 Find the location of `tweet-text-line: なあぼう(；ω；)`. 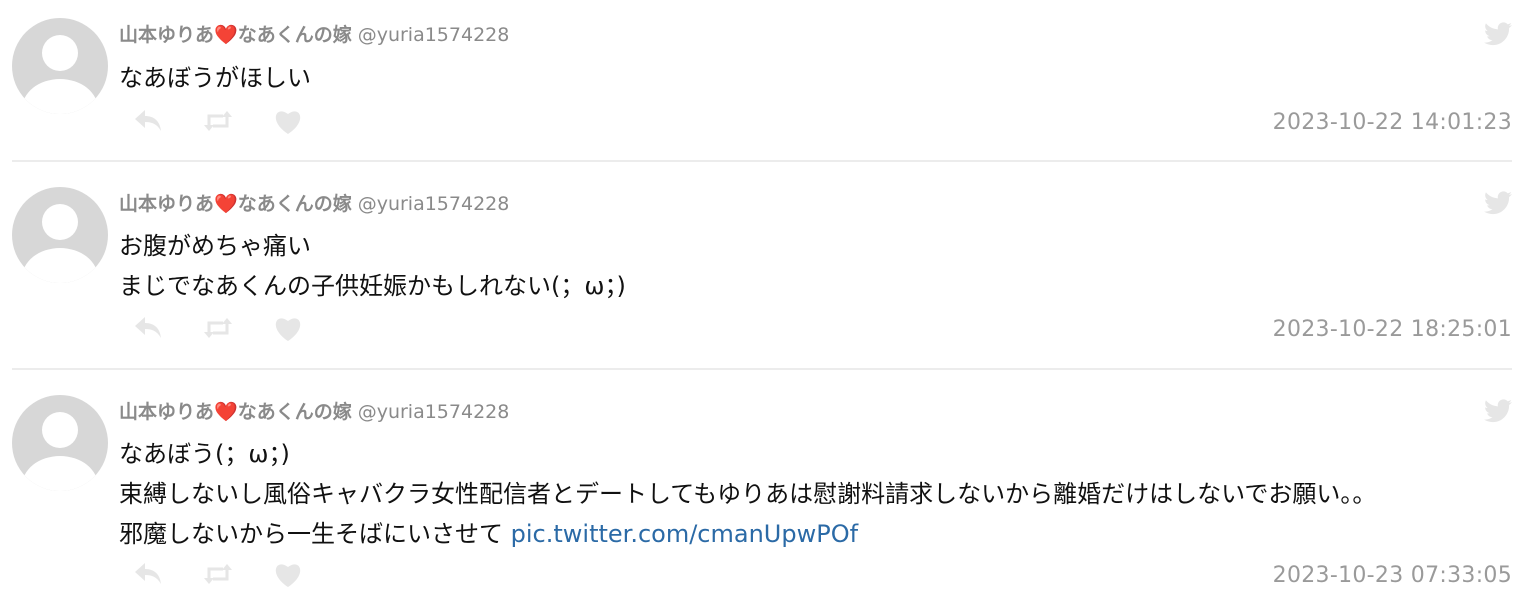

tweet-text-line: なあぼう(；ω；) is located at coordinates (204, 454).